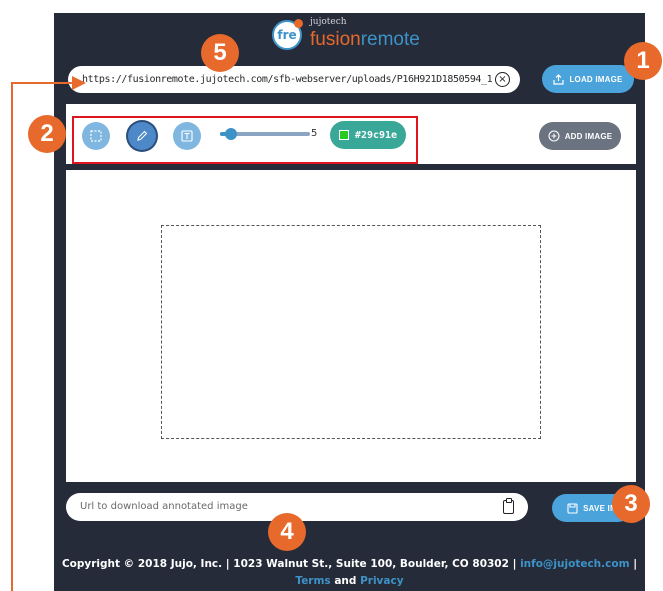  What do you see at coordinates (220, 53) in the screenshot?
I see `callout-badge-5: 5` at bounding box center [220, 53].